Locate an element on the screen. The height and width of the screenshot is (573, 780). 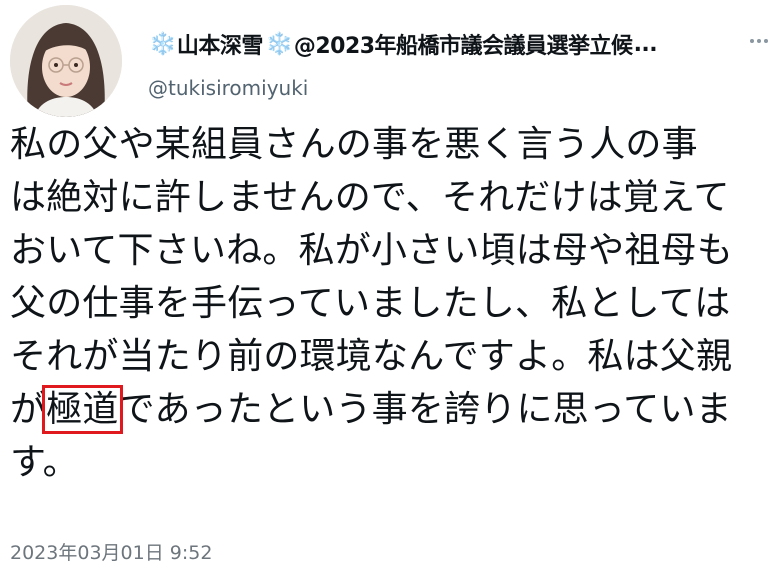
tweet-timestamp: 2023年03月01日 9:52 is located at coordinates (111, 551).